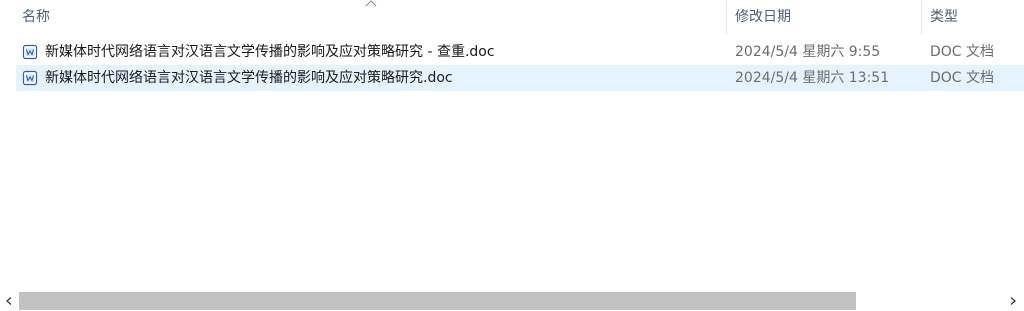 Image resolution: width=1024 pixels, height=311 pixels. What do you see at coordinates (270, 52) in the screenshot?
I see `file-name: 新媒体时代网络语言对汉语言文学传播的影响及应对策略研究 - 查重.doc` at bounding box center [270, 52].